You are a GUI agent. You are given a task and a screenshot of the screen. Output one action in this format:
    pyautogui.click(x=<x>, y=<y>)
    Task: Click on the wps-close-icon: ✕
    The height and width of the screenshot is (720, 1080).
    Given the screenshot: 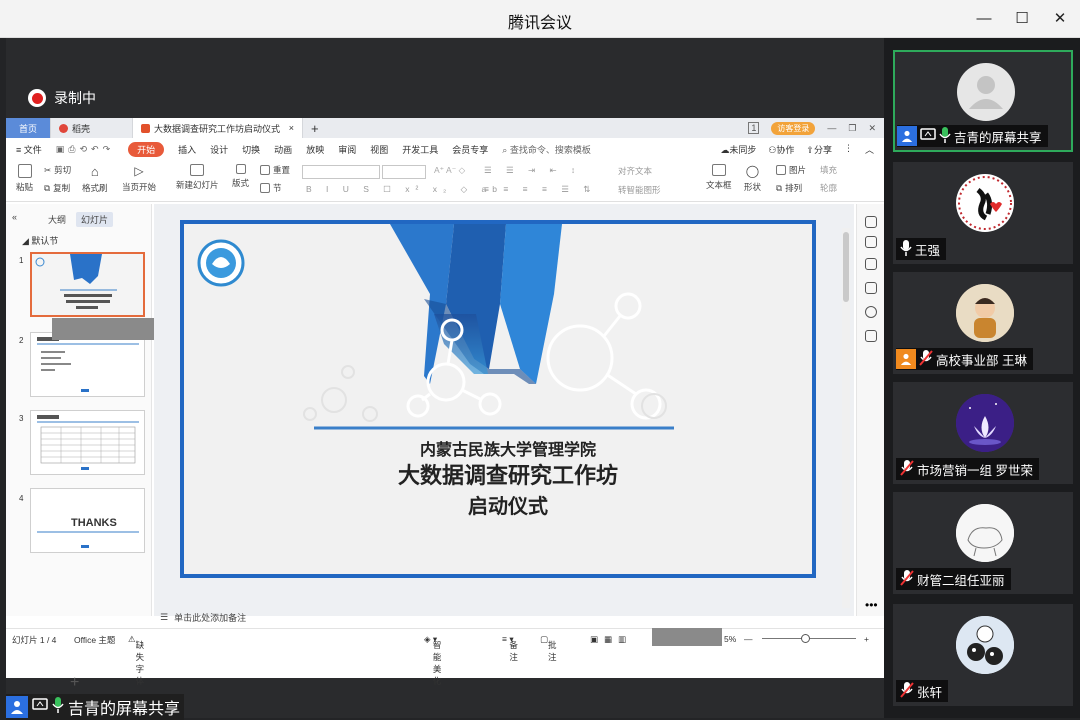 What is the action you would take?
    pyautogui.click(x=872, y=128)
    